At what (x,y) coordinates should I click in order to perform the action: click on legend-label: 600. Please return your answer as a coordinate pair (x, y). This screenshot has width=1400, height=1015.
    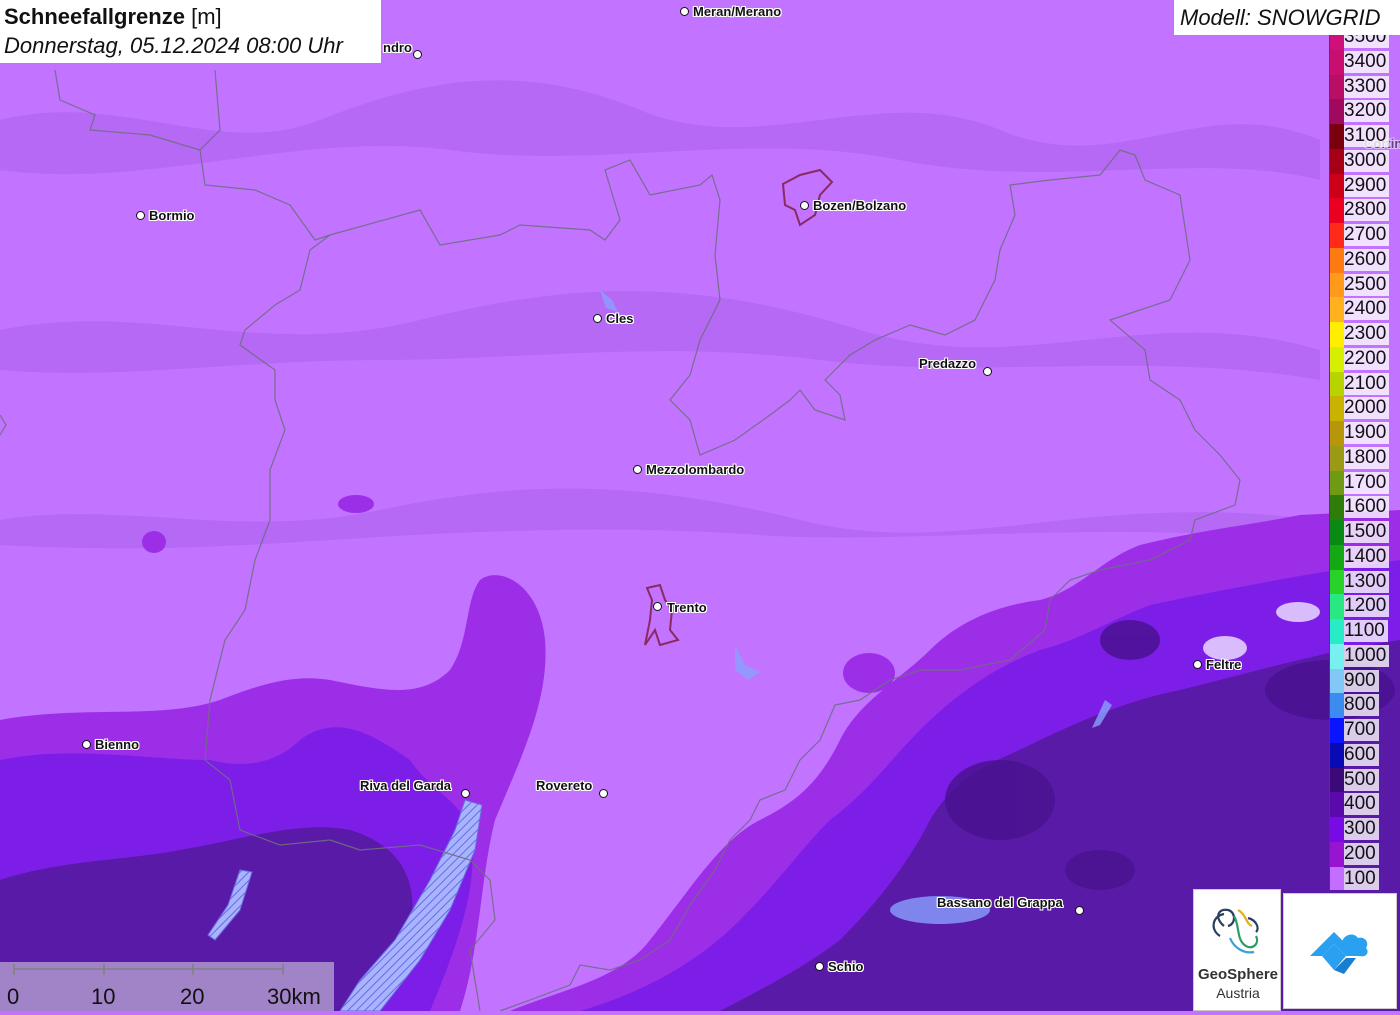
    Looking at the image, I should click on (1361, 754).